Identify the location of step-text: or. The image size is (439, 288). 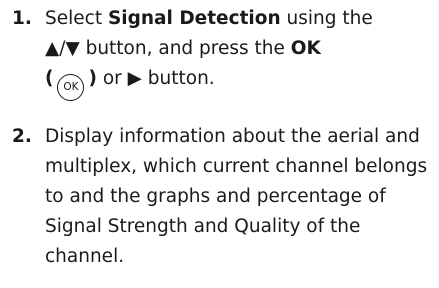
(112, 78).